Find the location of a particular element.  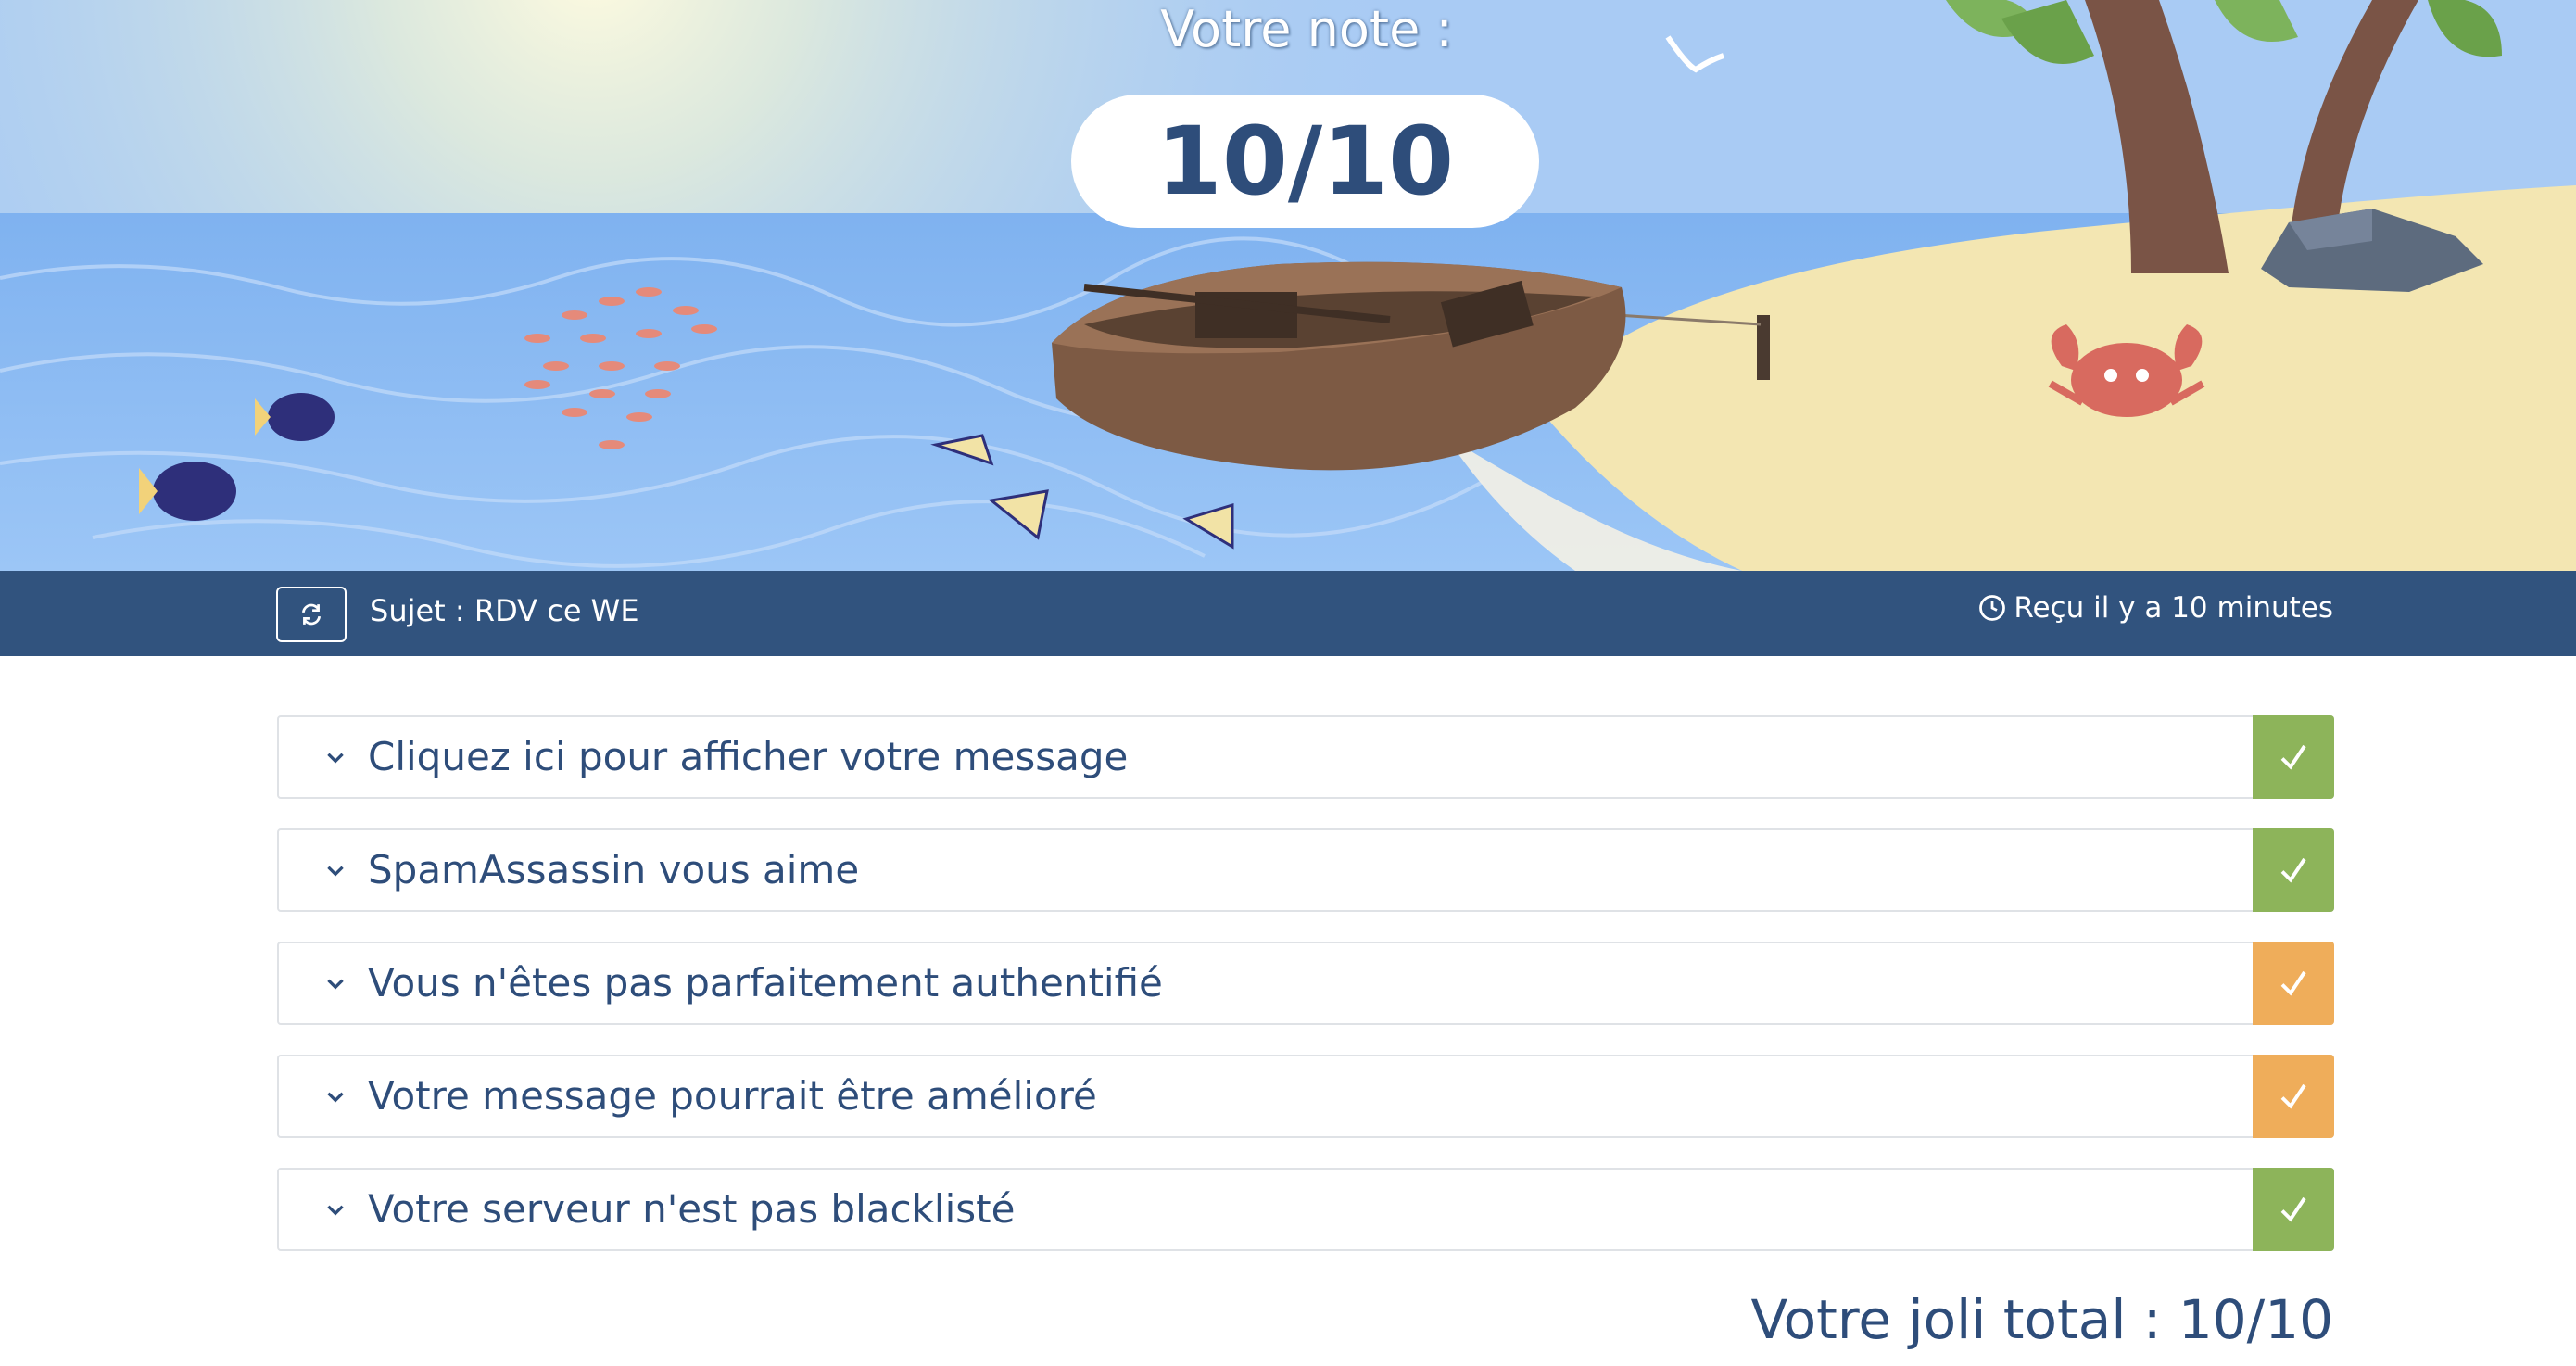

score-label: Votre note : is located at coordinates (1306, 29).